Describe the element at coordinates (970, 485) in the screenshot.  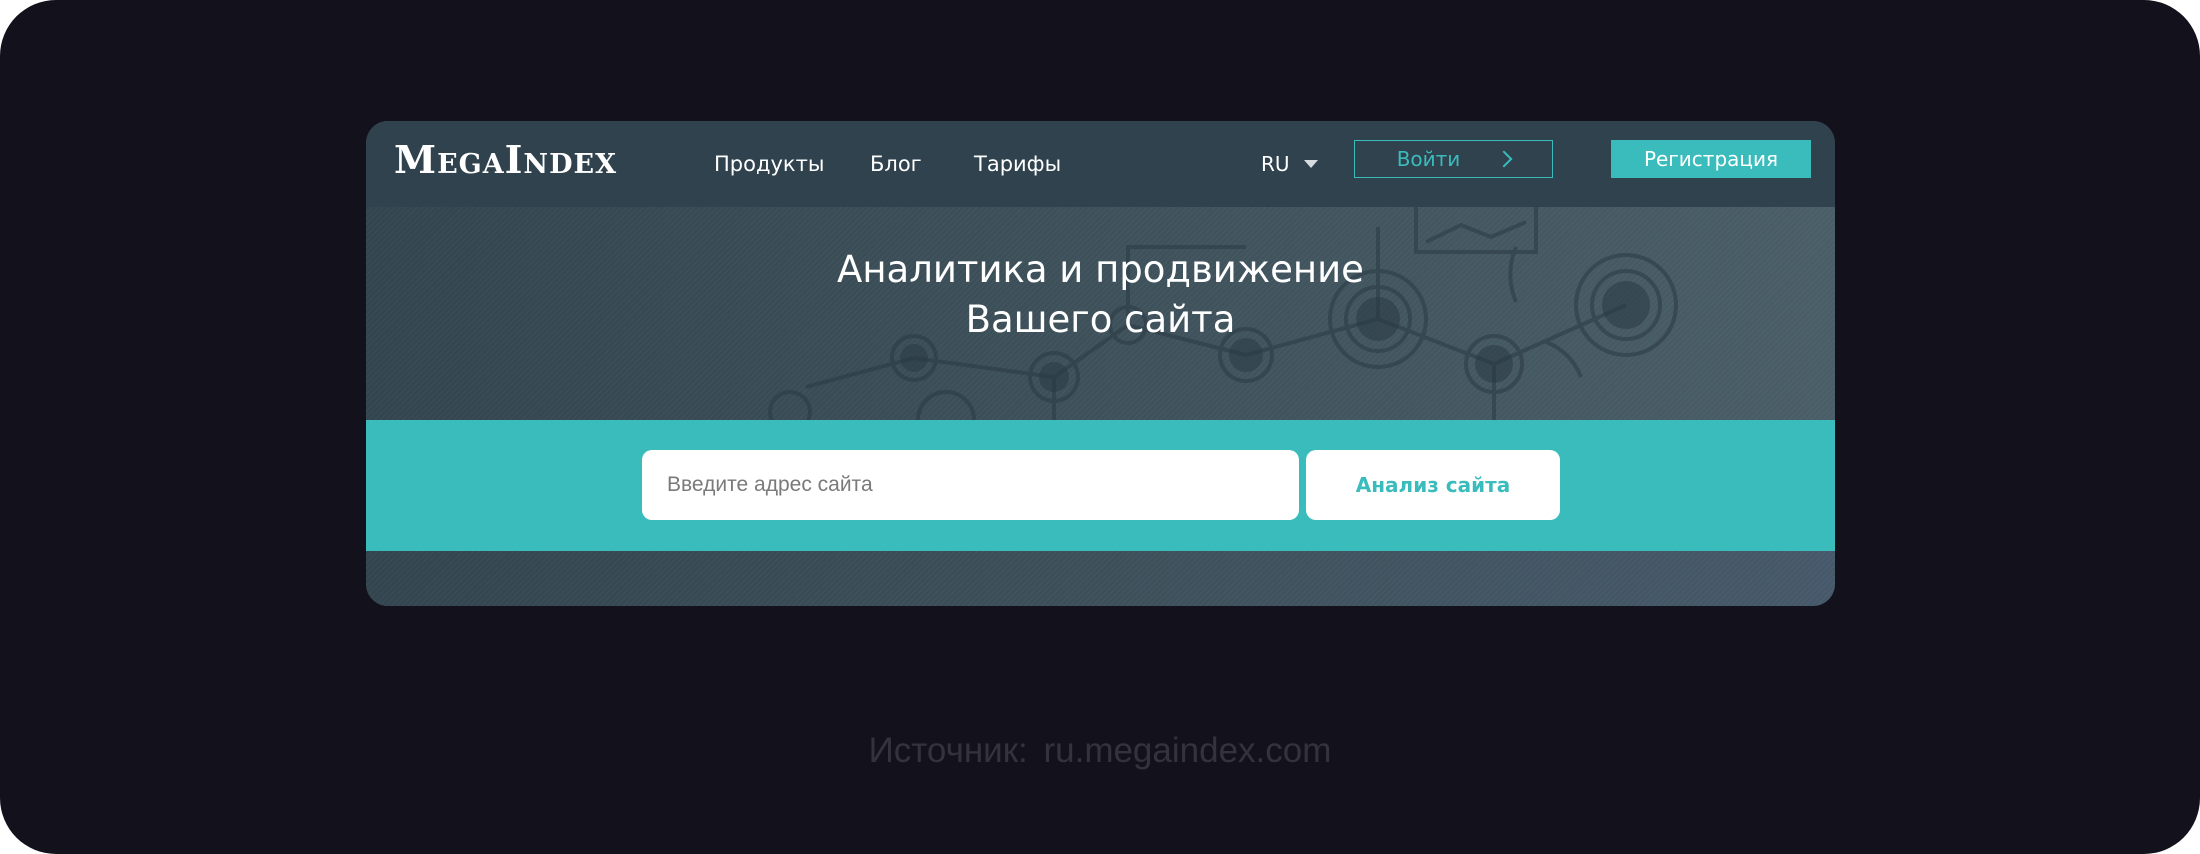
I see `site-url-input` at that location.